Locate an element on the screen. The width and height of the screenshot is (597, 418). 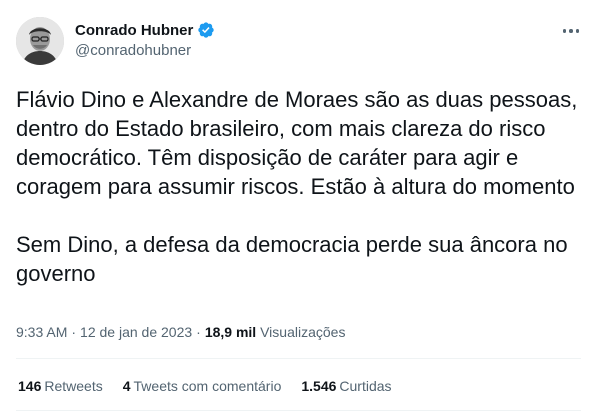
author-name: Conrado Hubner is located at coordinates (145, 30).